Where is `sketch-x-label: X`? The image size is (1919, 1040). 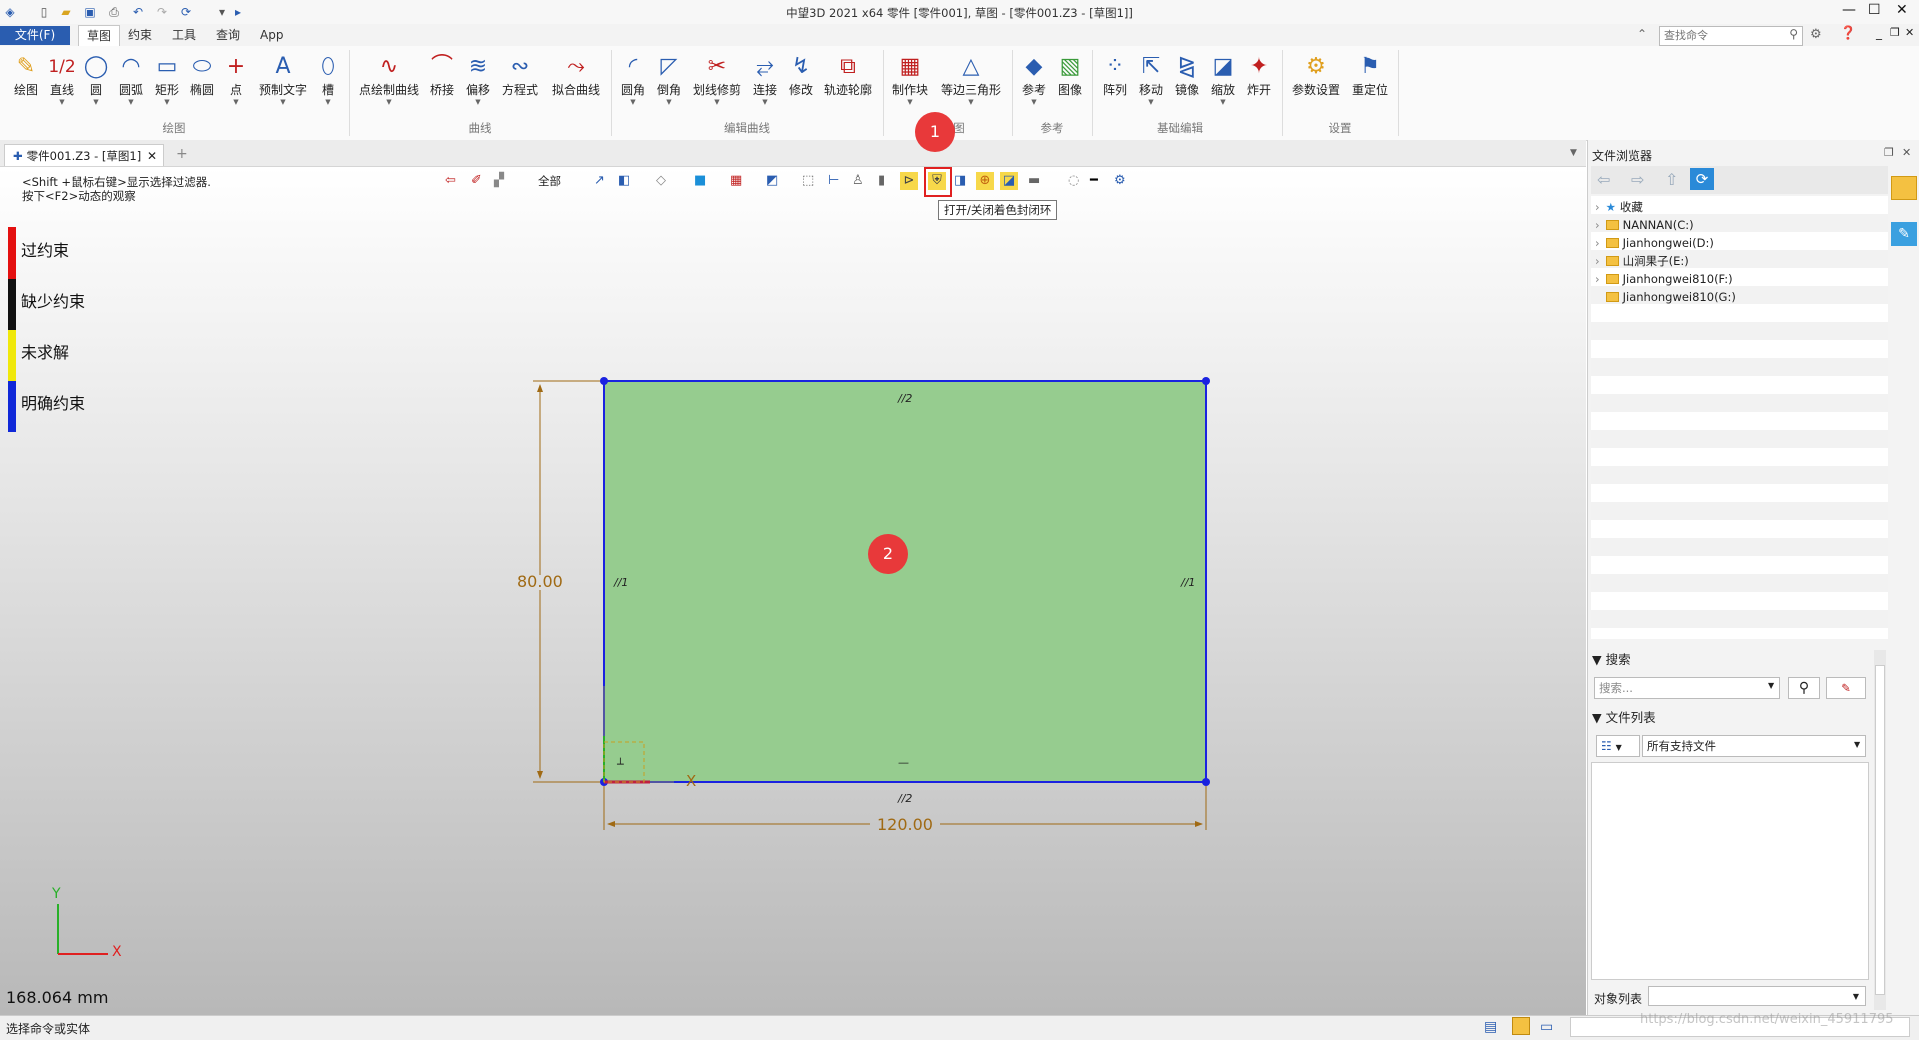 sketch-x-label: X is located at coordinates (691, 781).